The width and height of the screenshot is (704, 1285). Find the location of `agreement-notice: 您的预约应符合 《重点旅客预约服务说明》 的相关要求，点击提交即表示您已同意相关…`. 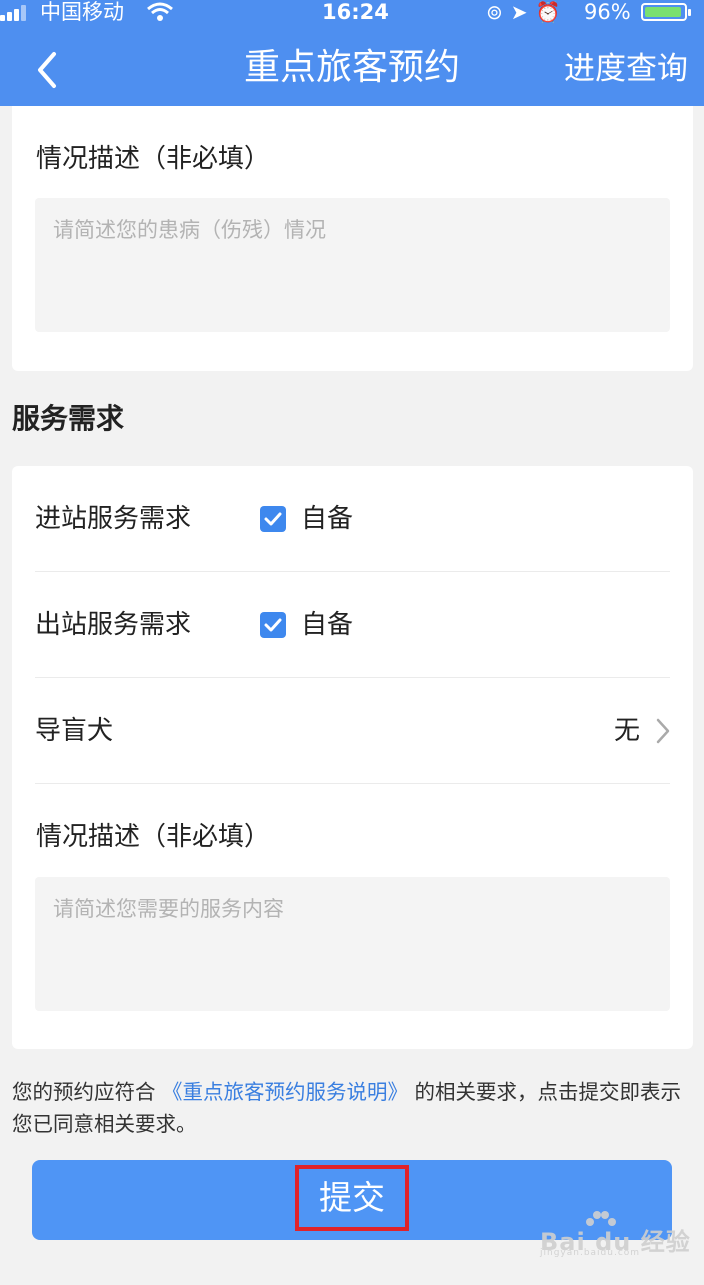

agreement-notice: 您的预约应符合 《重点旅客预约服务说明》 的相关要求，点击提交即表示您已同意相关… is located at coordinates (354, 1108).